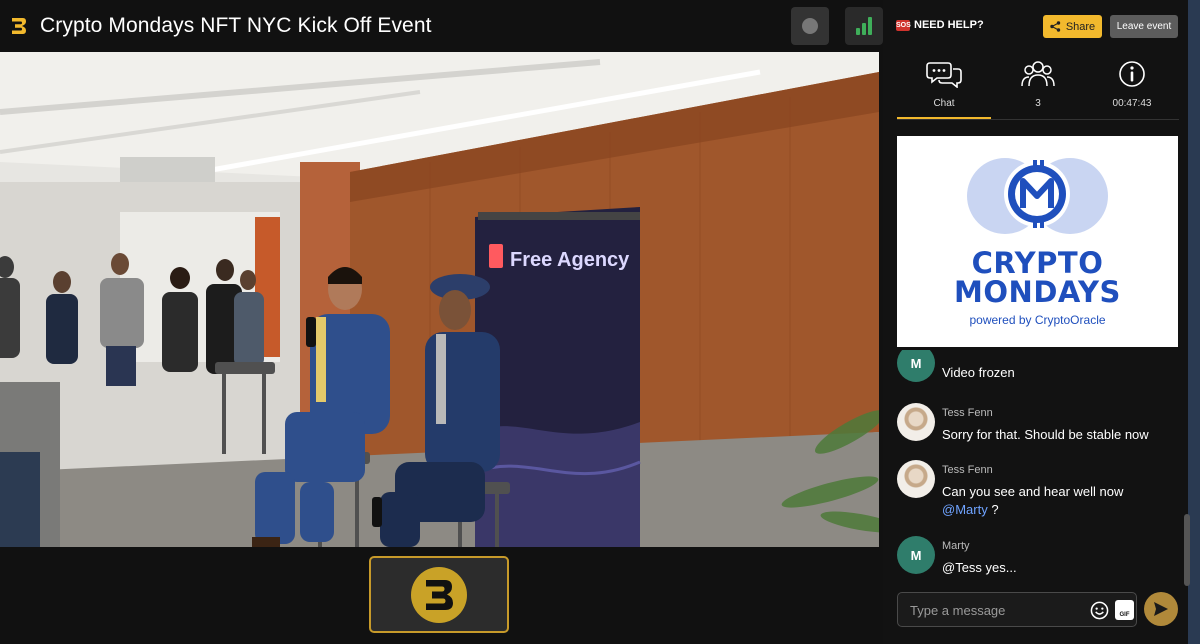 The height and width of the screenshot is (644, 1200). What do you see at coordinates (1057, 501) in the screenshot?
I see `chat-message-text: Can you see and hear well now @Marty ?` at bounding box center [1057, 501].